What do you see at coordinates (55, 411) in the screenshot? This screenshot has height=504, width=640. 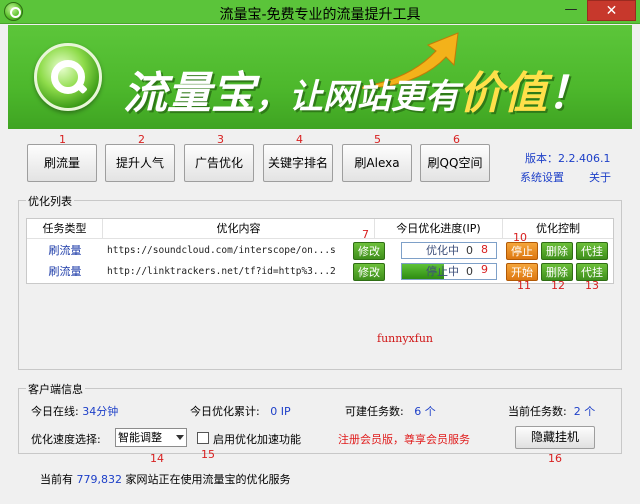 I see `online-label: 今日在线:` at bounding box center [55, 411].